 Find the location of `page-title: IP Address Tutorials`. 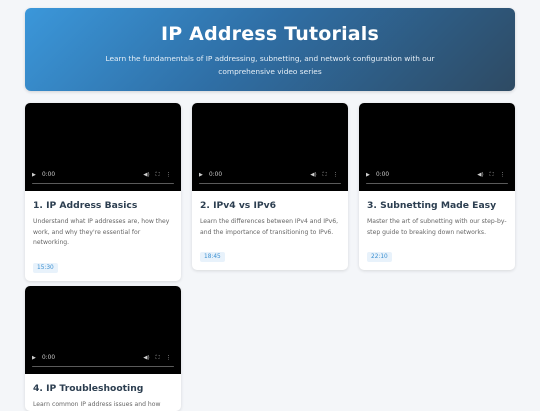

page-title: IP Address Tutorials is located at coordinates (270, 34).